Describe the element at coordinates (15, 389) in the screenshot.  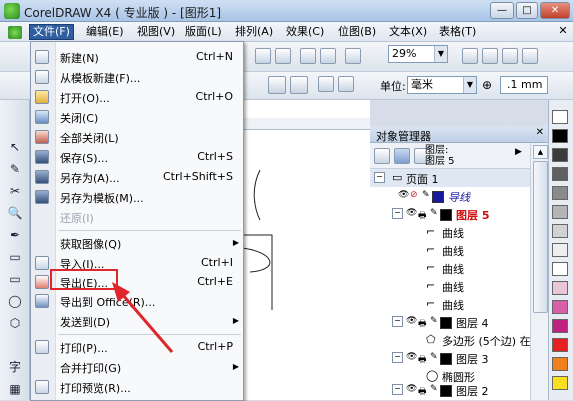
I see `table-tool-icon: ▦` at that location.